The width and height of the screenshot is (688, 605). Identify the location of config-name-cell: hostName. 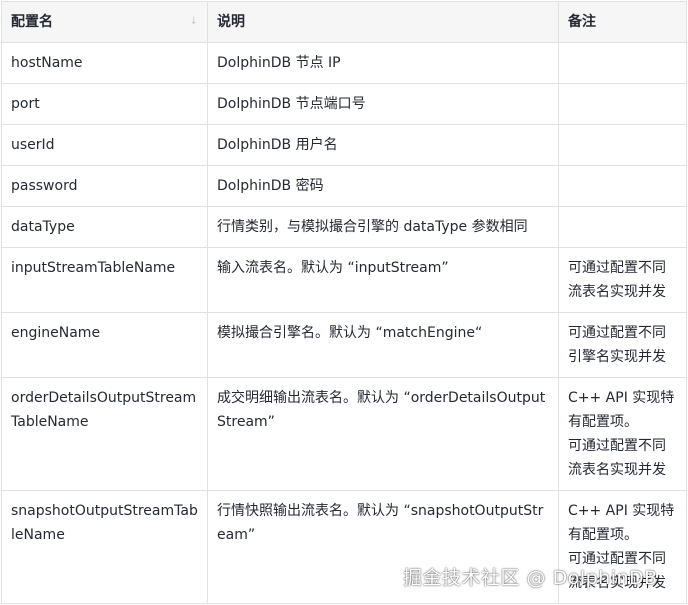
(104, 63).